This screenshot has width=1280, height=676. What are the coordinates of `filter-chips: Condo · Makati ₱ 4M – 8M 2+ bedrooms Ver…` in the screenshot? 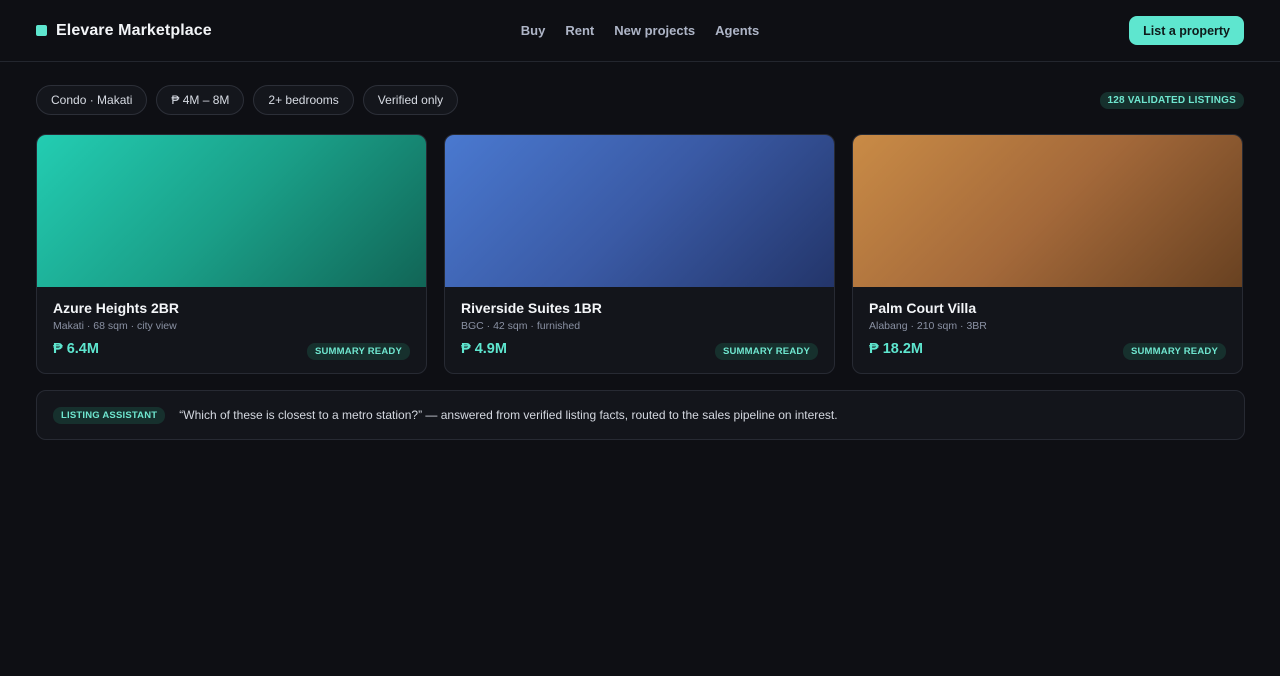 It's located at (247, 100).